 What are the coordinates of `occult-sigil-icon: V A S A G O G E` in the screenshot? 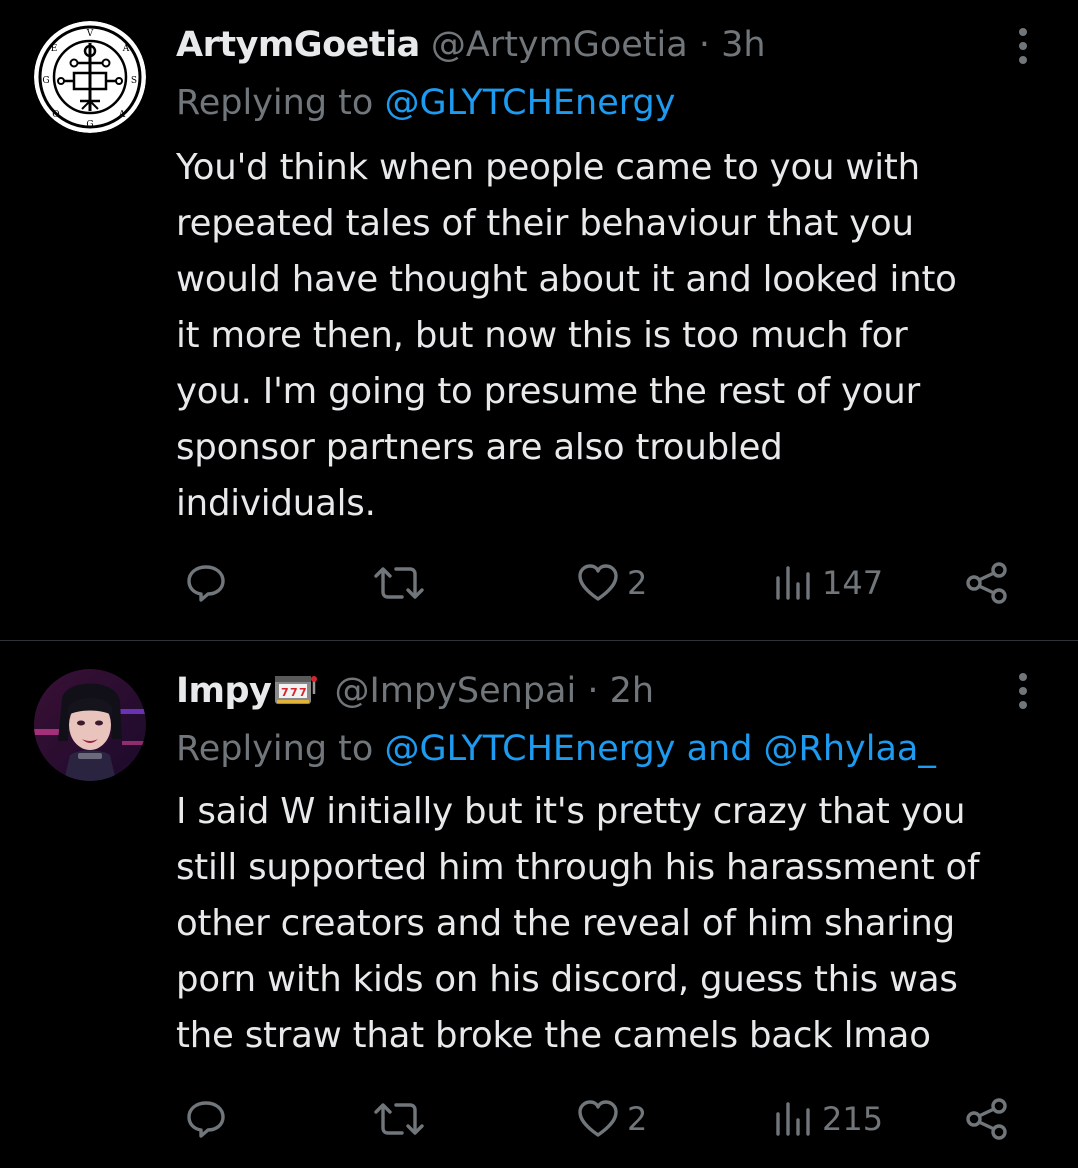 It's located at (90, 77).